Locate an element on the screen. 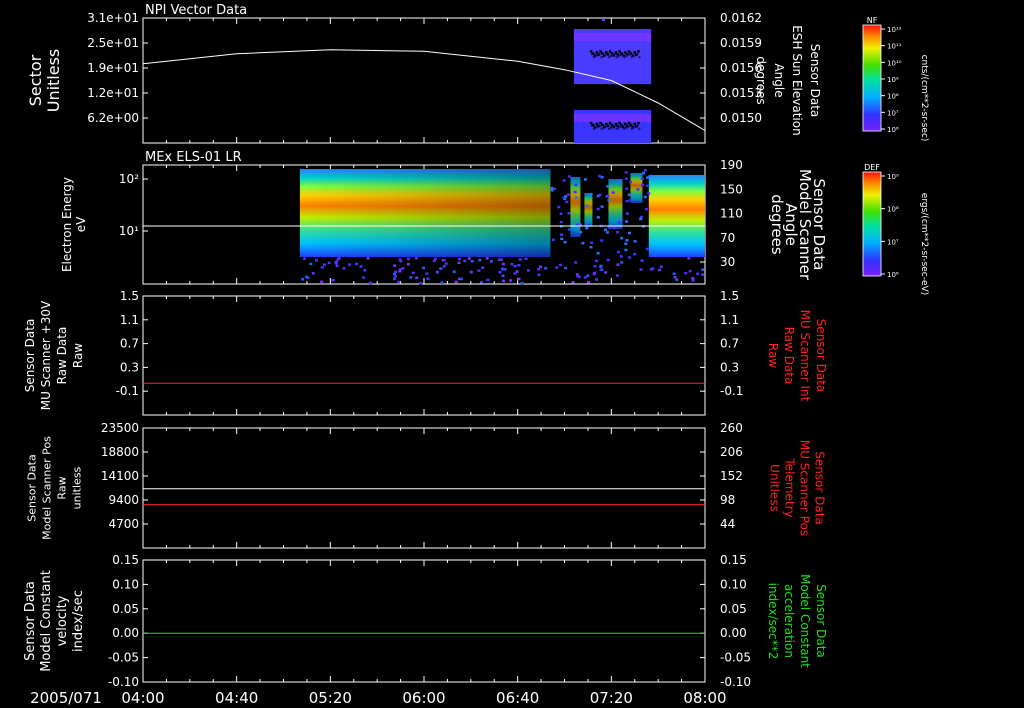 This screenshot has width=1024, height=708. spectrogram-band is located at coordinates (612, 117).